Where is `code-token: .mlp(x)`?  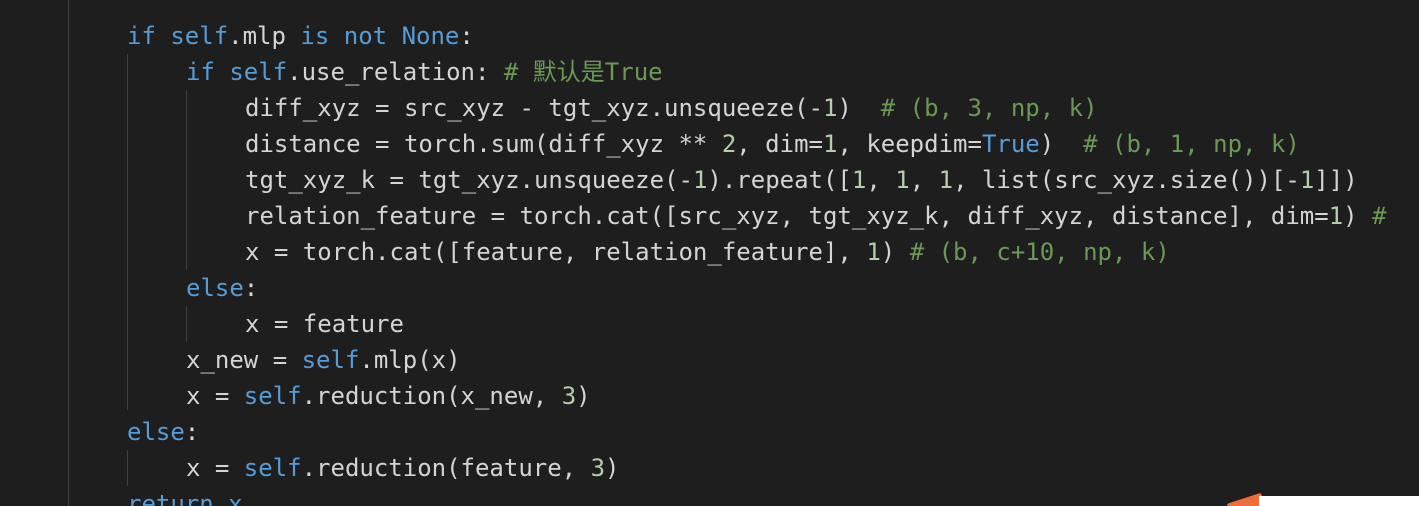
code-token: .mlp(x) is located at coordinates (410, 360).